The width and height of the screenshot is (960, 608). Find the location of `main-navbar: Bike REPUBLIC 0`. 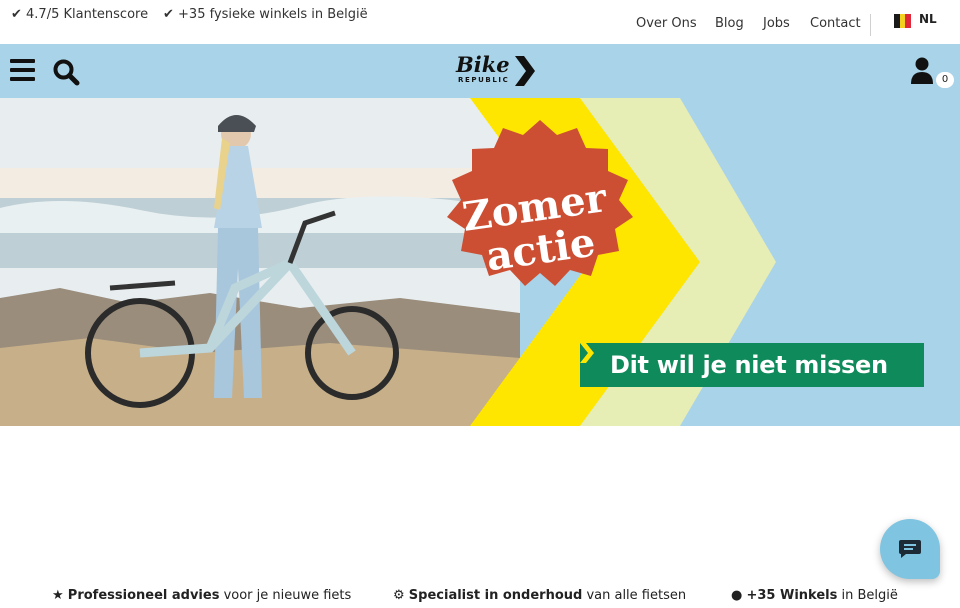

main-navbar: Bike REPUBLIC 0 is located at coordinates (480, 71).